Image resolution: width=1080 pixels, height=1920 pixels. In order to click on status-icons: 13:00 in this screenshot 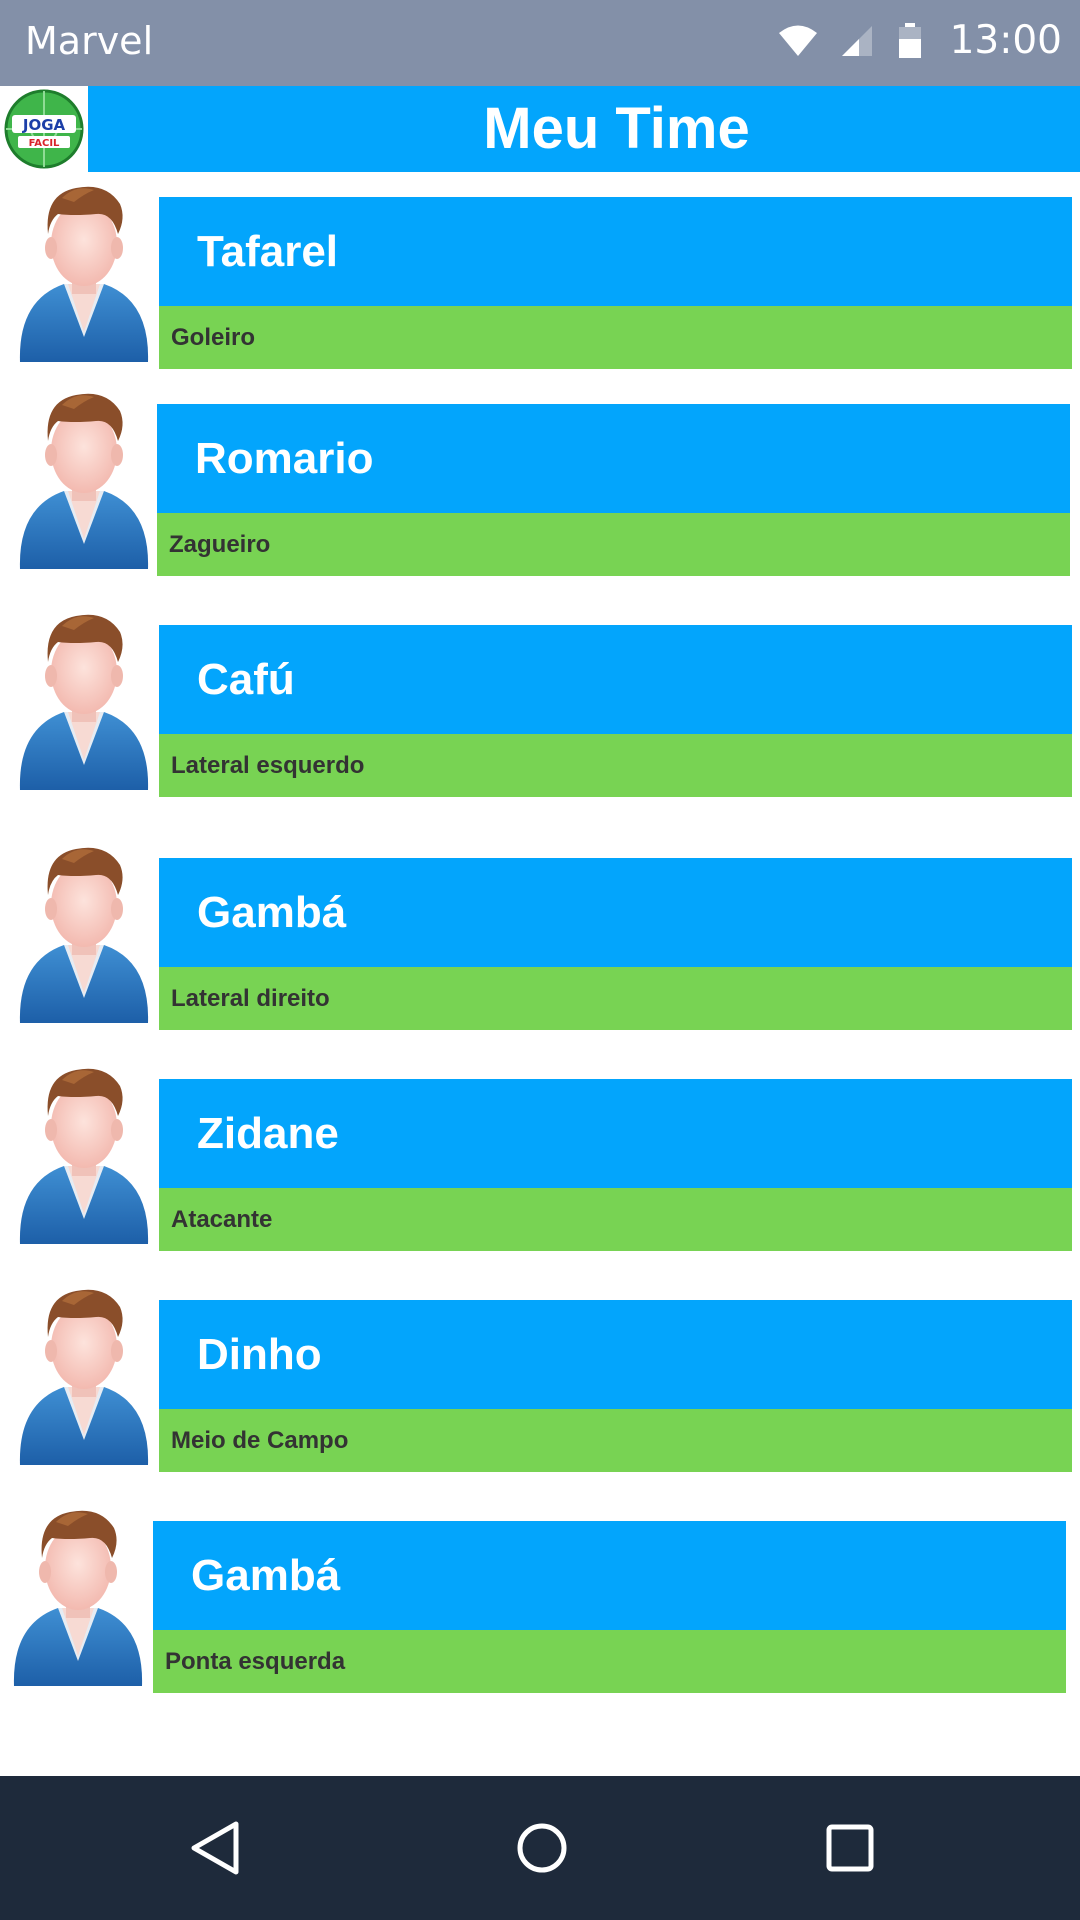, I will do `click(920, 41)`.